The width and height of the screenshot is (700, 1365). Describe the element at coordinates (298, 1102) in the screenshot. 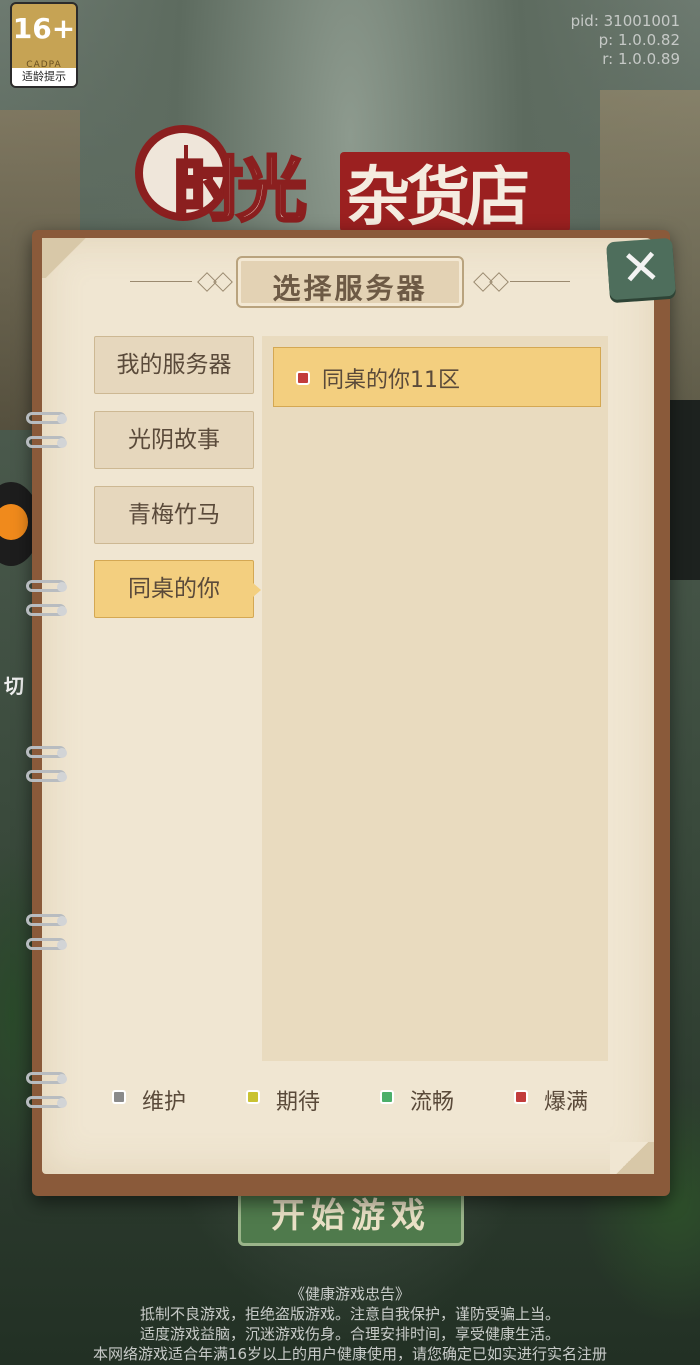

I see `legend-label: 期待` at that location.